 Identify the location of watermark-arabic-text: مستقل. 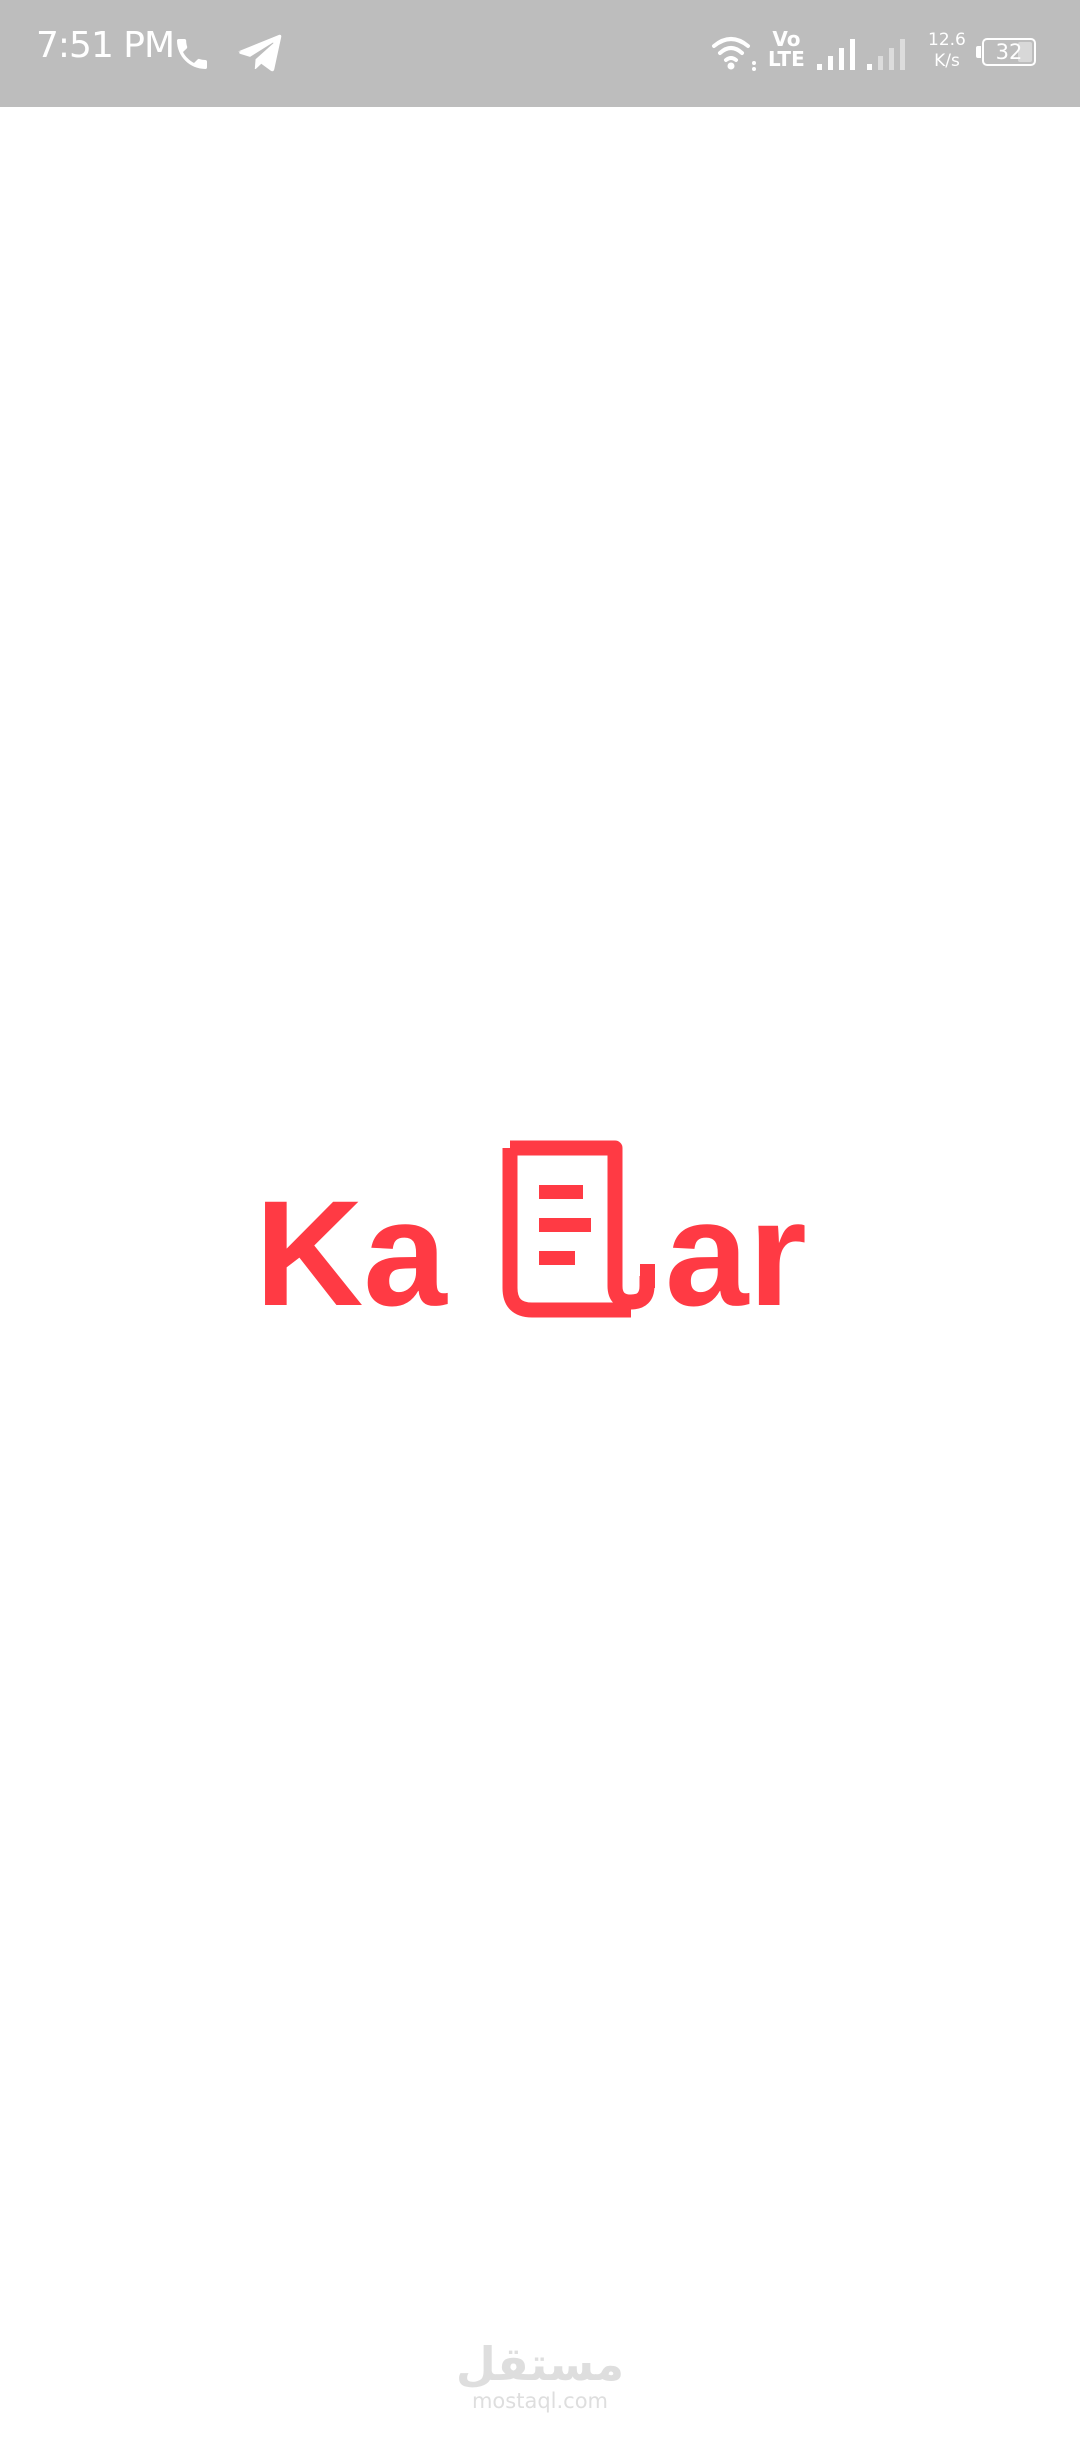
(540, 2364).